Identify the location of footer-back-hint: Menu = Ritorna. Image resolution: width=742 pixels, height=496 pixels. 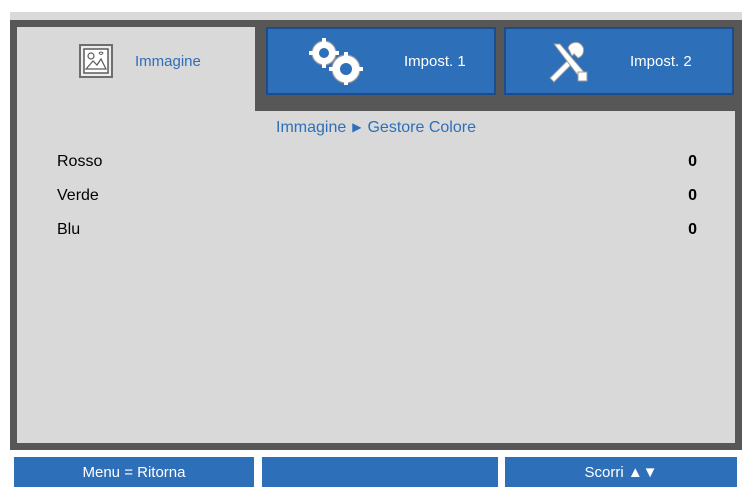
(134, 472).